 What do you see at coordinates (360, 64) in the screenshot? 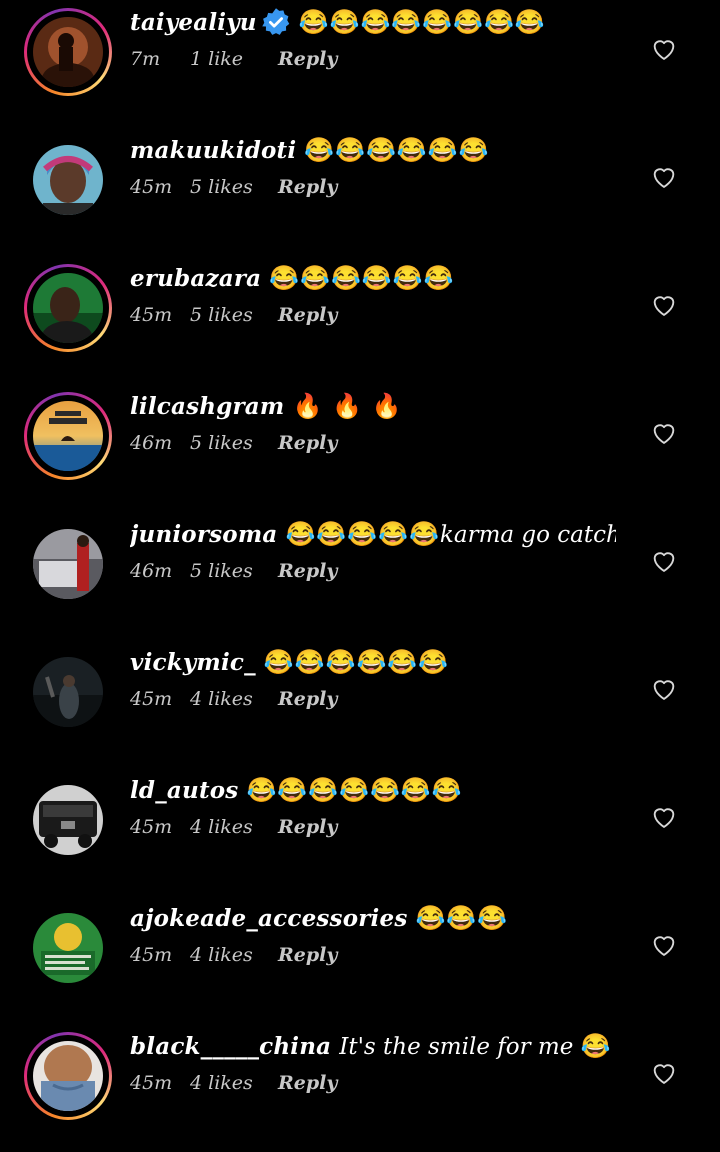
I see `comment-item: taiyealiyu 😂😂😂😂😂😂😂😂 7m 1 like Reply` at bounding box center [360, 64].